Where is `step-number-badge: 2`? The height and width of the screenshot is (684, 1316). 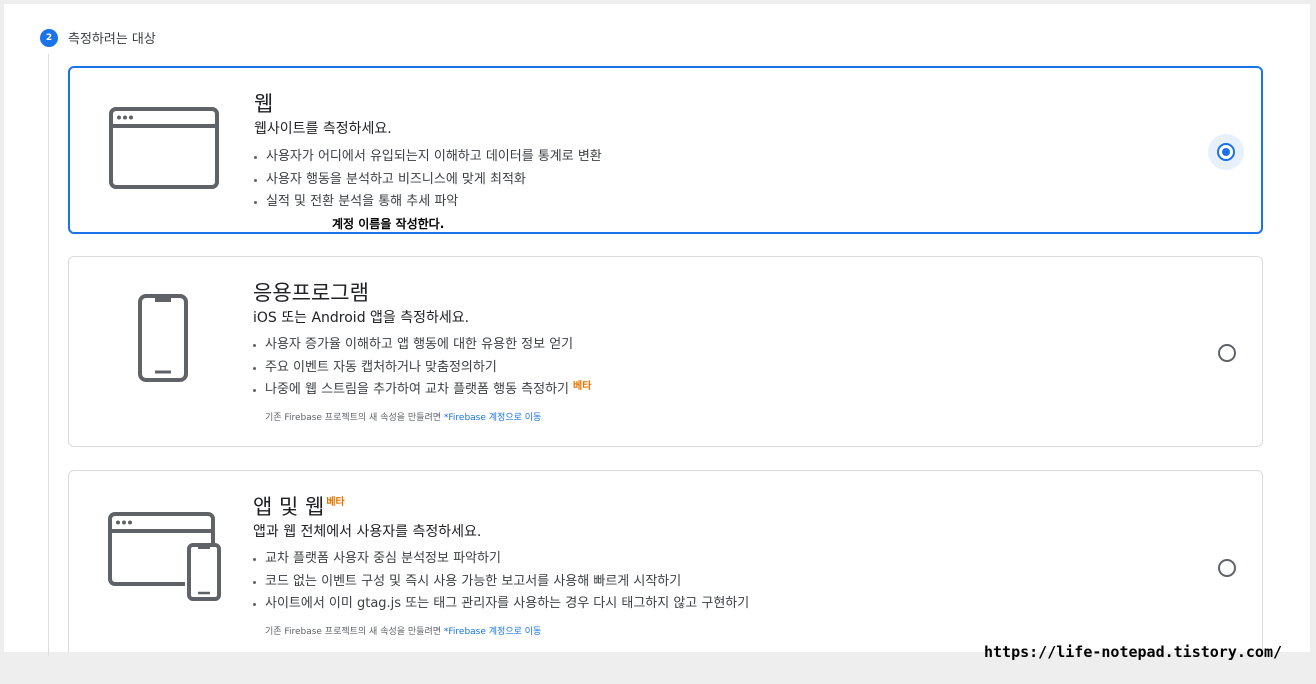 step-number-badge: 2 is located at coordinates (49, 38).